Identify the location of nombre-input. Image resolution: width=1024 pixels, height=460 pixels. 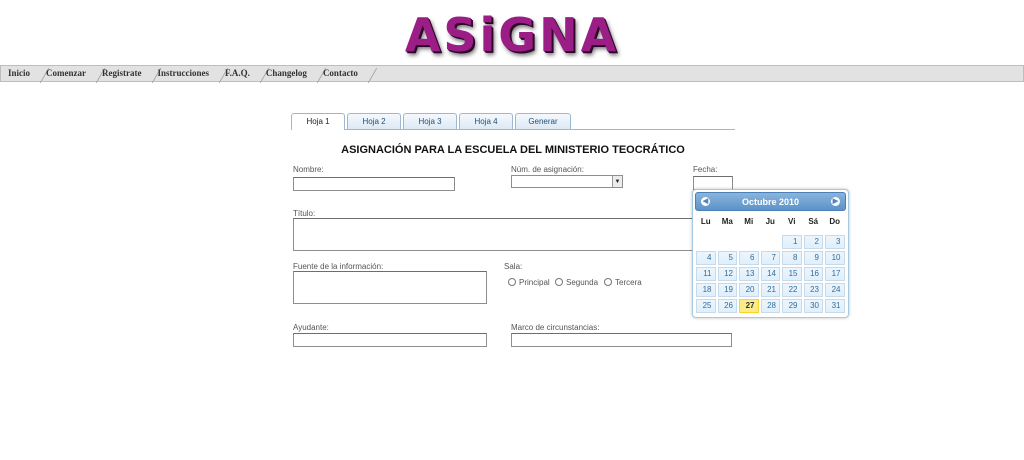
(374, 184).